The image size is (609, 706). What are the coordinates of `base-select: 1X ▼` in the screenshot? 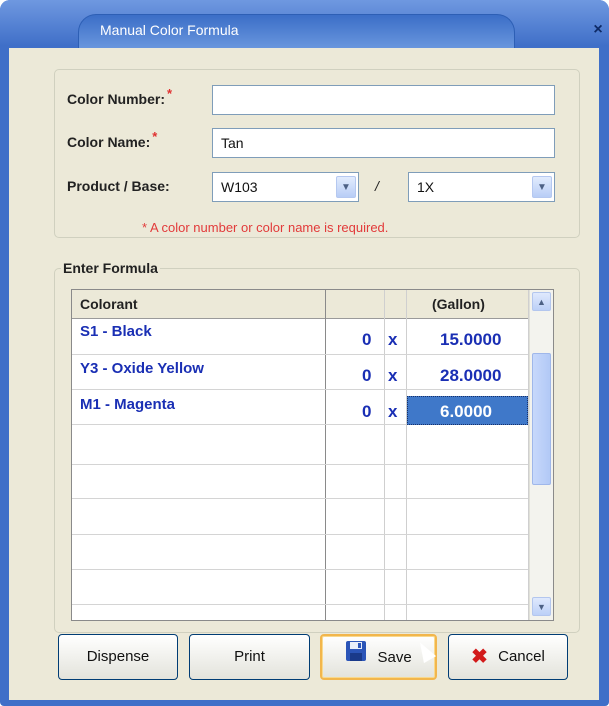 It's located at (481, 187).